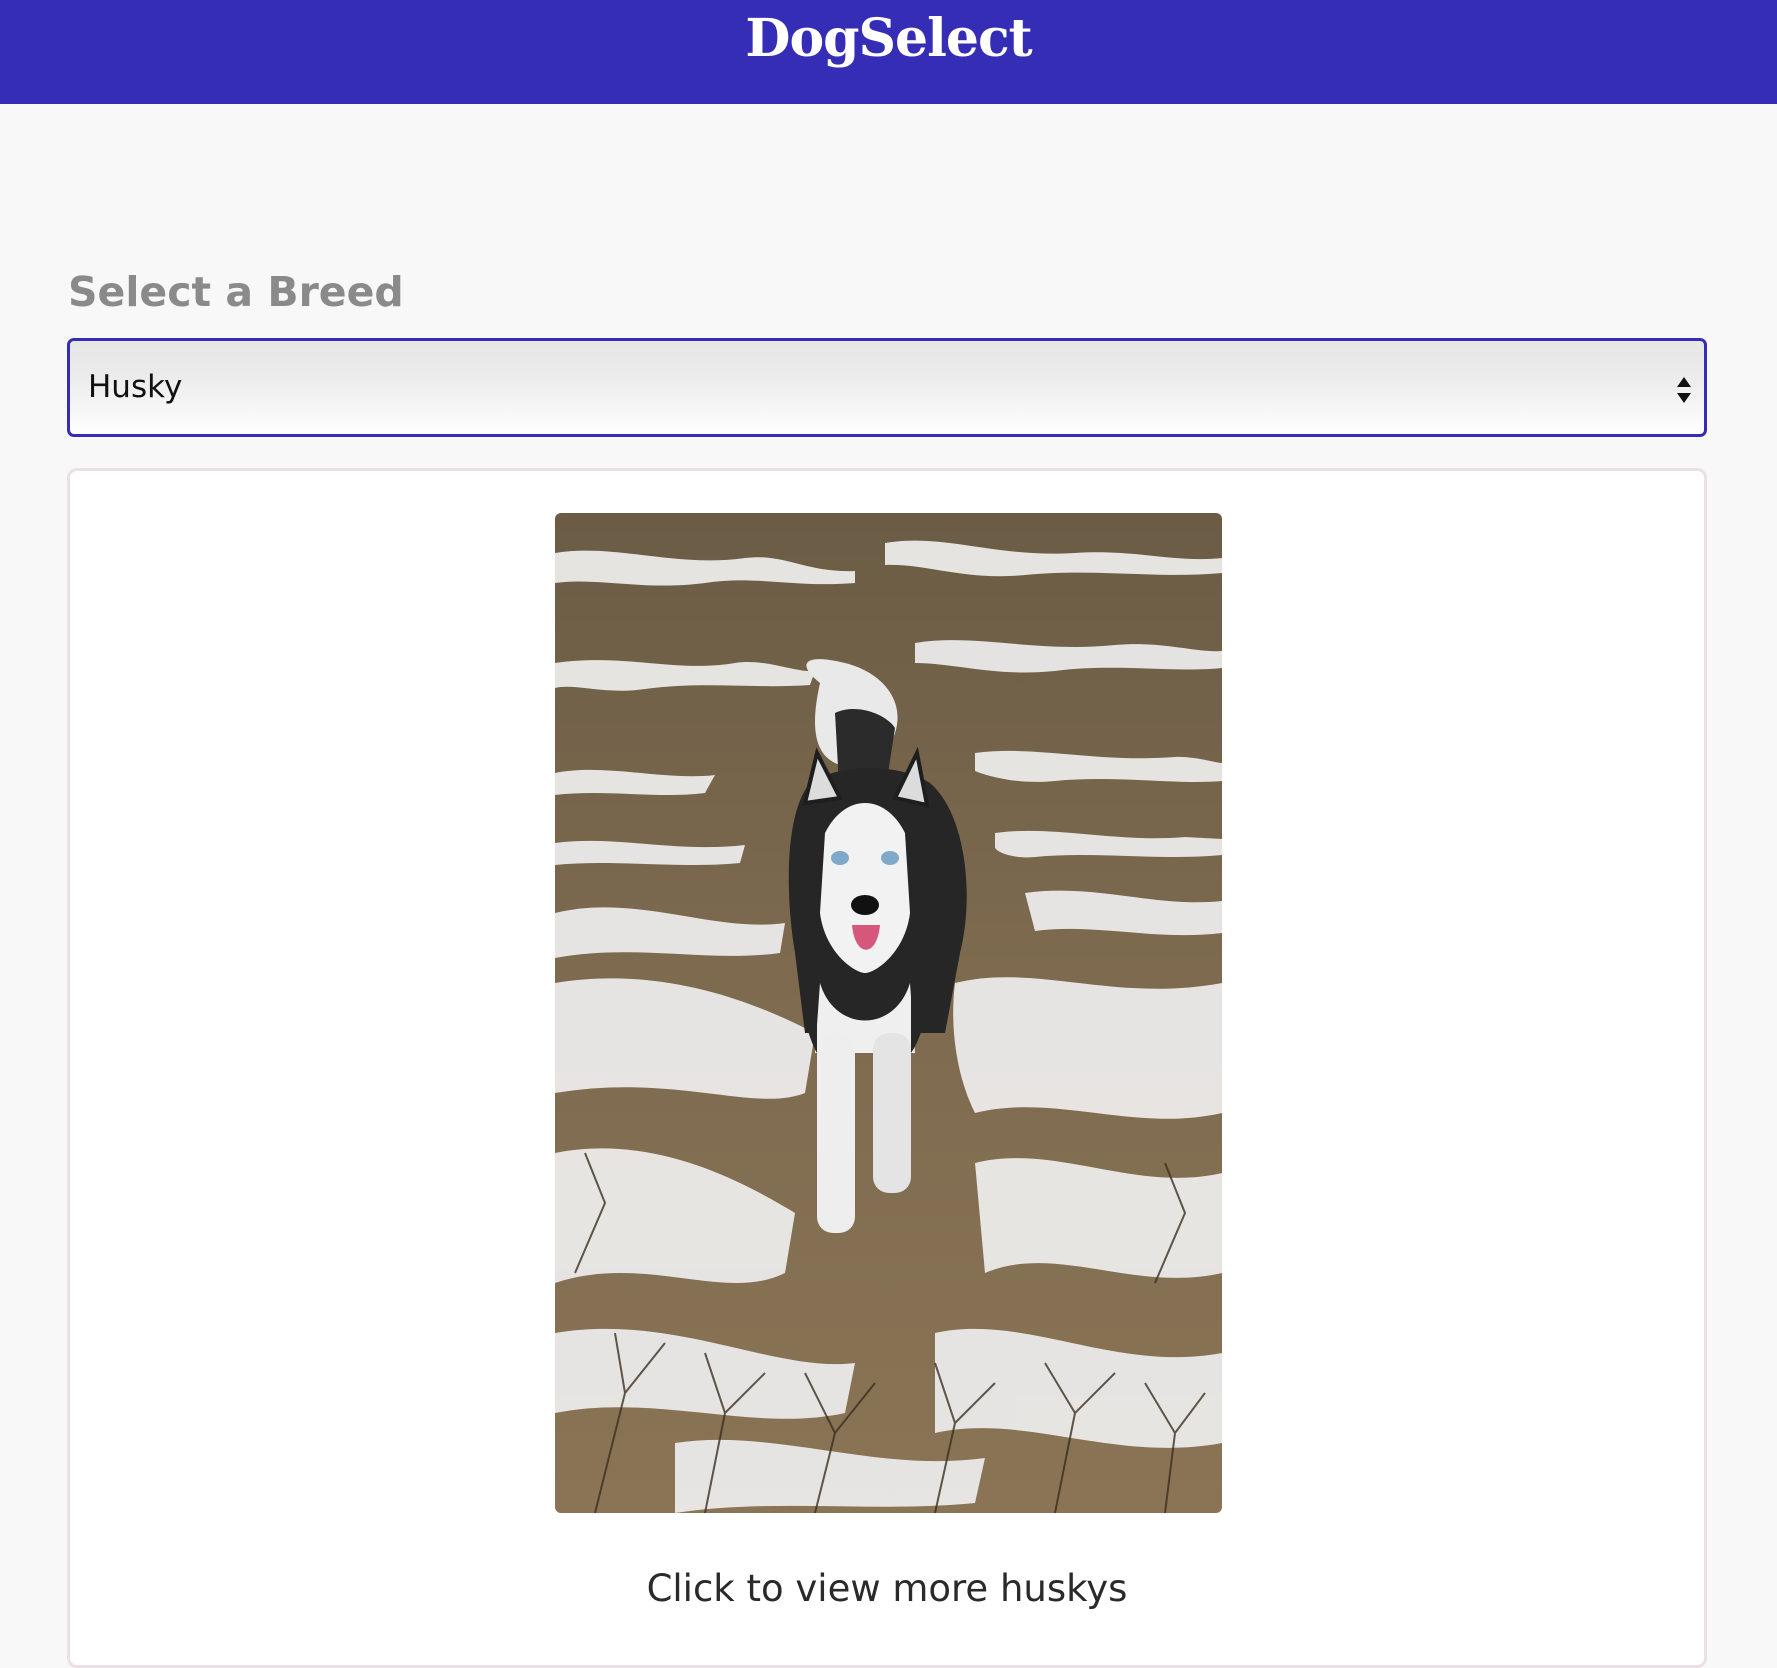  Describe the element at coordinates (1684, 390) in the screenshot. I see `sort-arrows-icon` at that location.